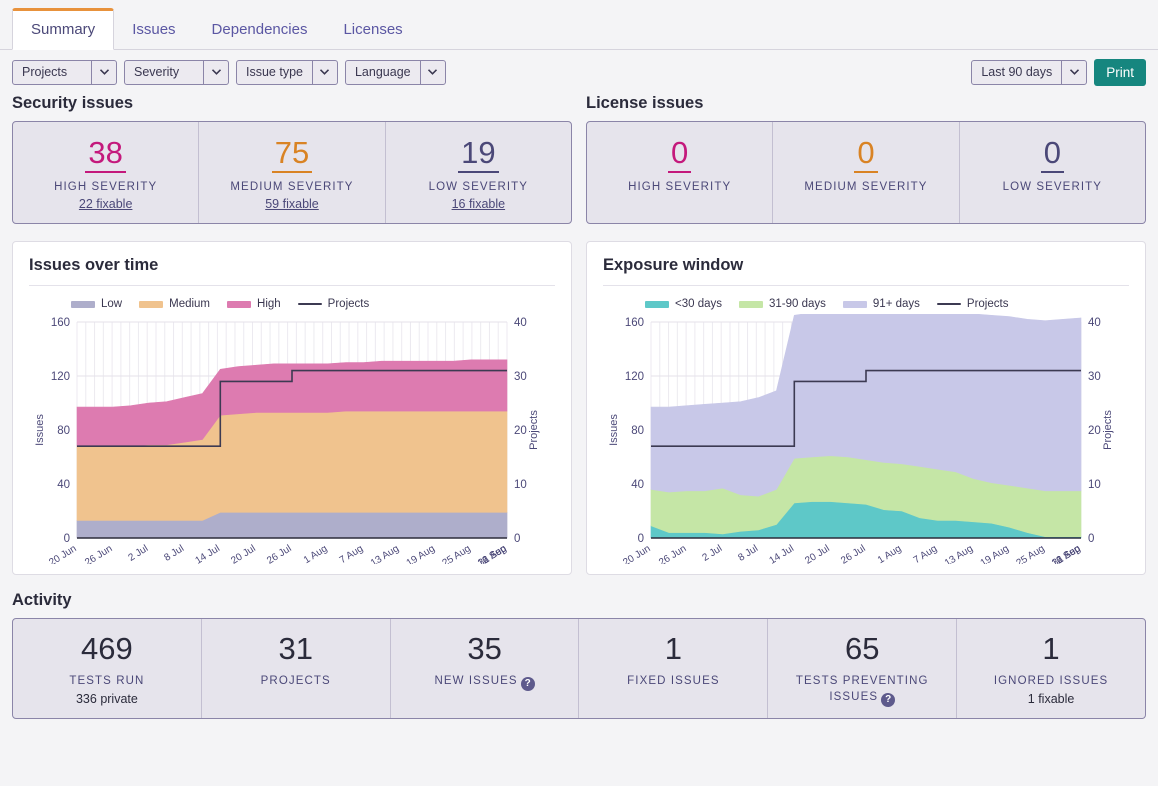  Describe the element at coordinates (239, 304) in the screenshot. I see `legend-swatch-high` at that location.